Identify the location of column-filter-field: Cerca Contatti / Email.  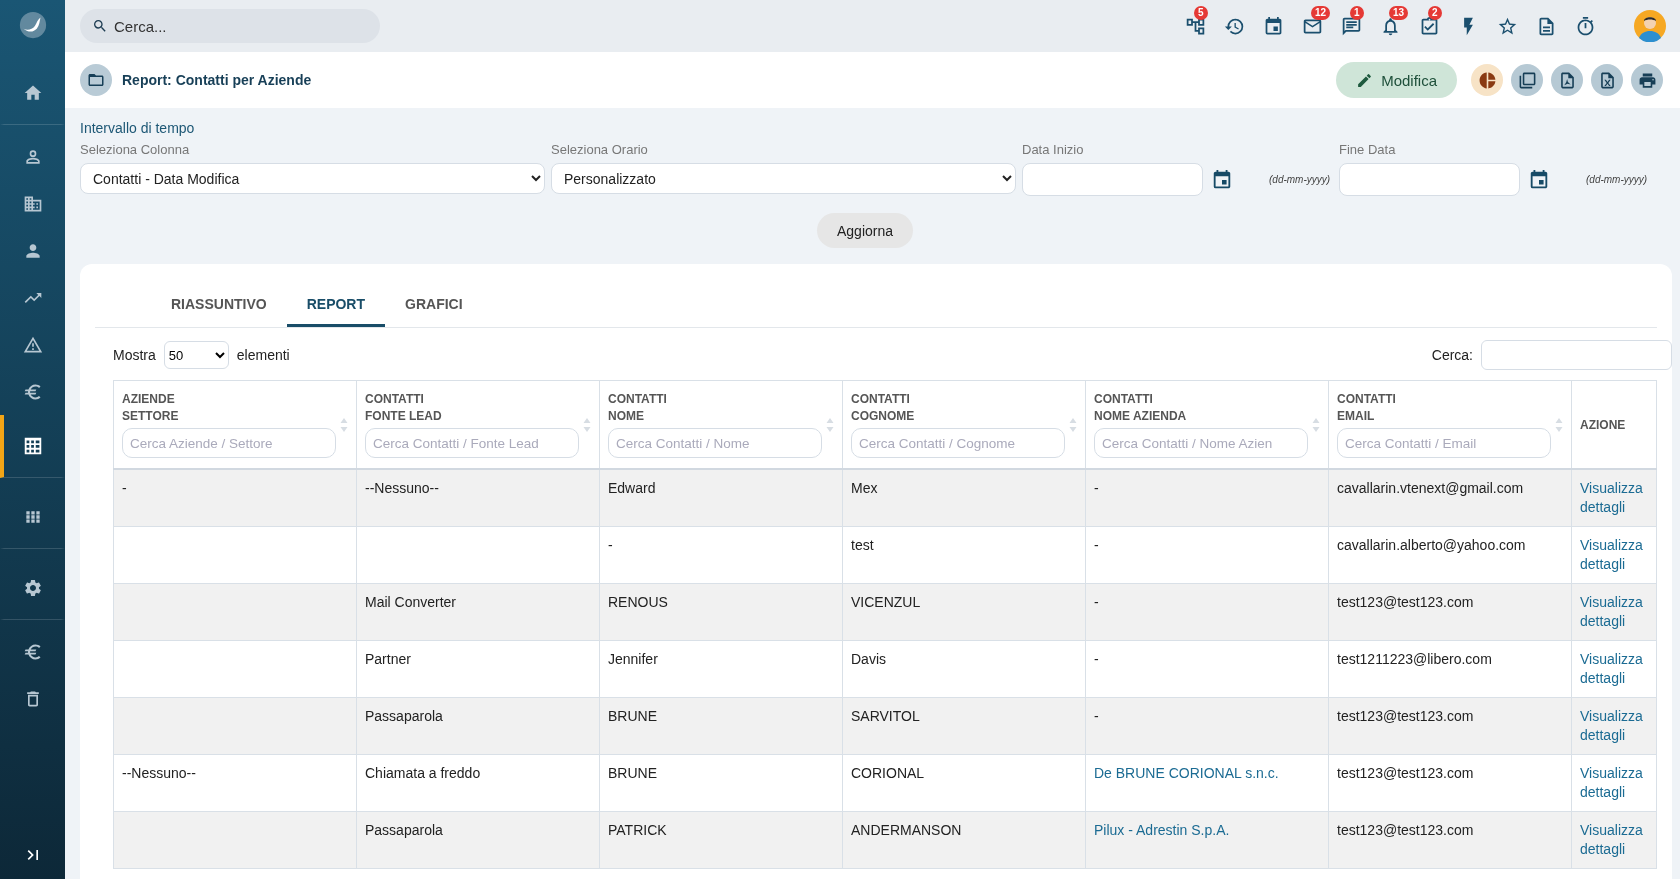
(1444, 443).